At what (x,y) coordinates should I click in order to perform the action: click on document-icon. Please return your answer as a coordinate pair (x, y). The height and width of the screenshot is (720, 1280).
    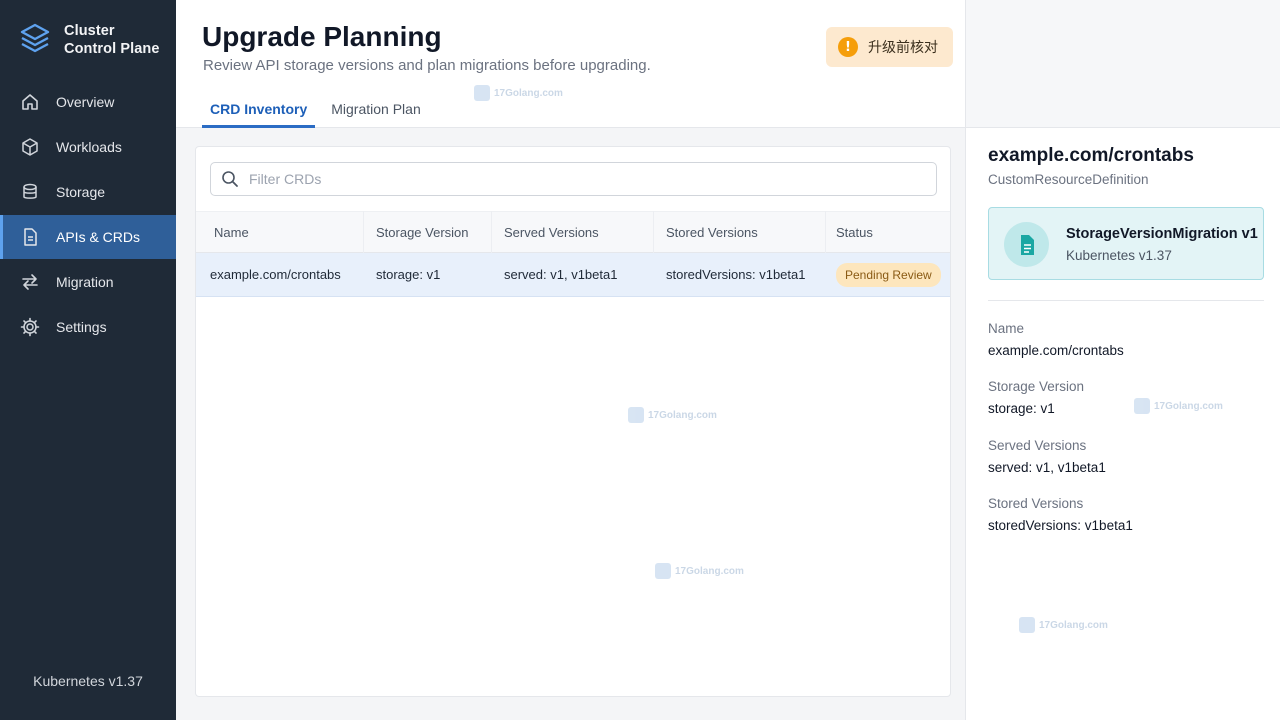
    Looking at the image, I should click on (30, 237).